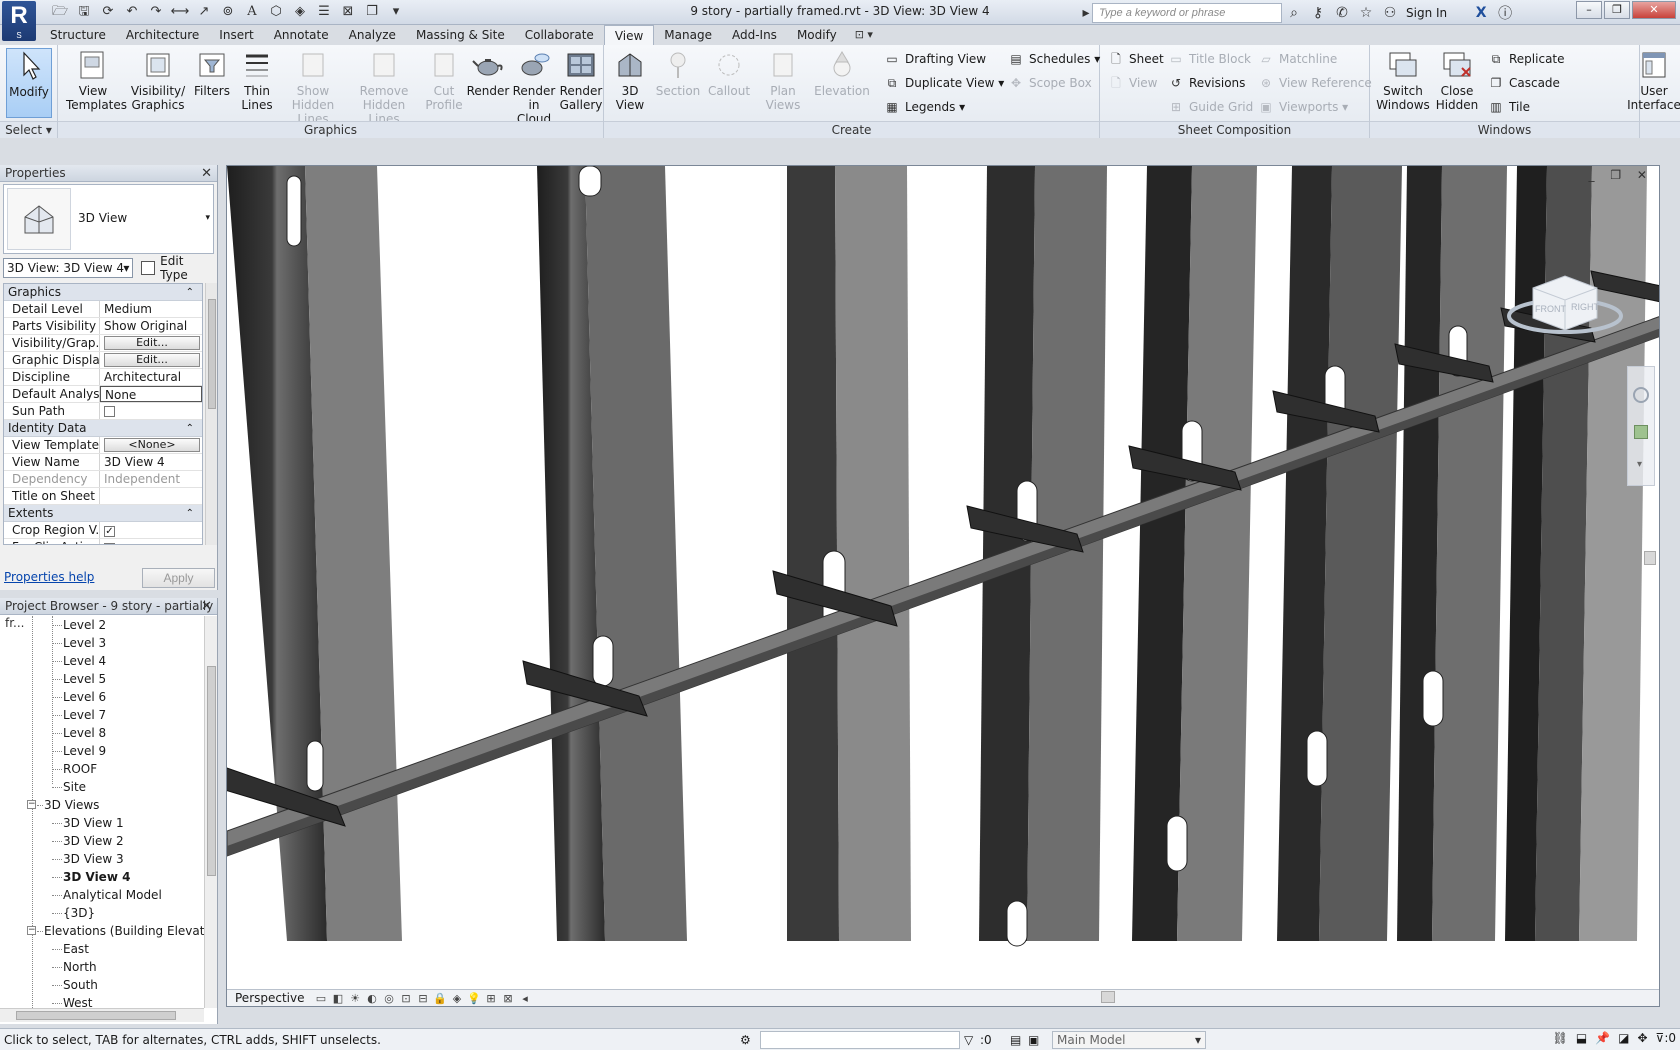  Describe the element at coordinates (102, 913) in the screenshot. I see `tree-item: {3D}` at that location.